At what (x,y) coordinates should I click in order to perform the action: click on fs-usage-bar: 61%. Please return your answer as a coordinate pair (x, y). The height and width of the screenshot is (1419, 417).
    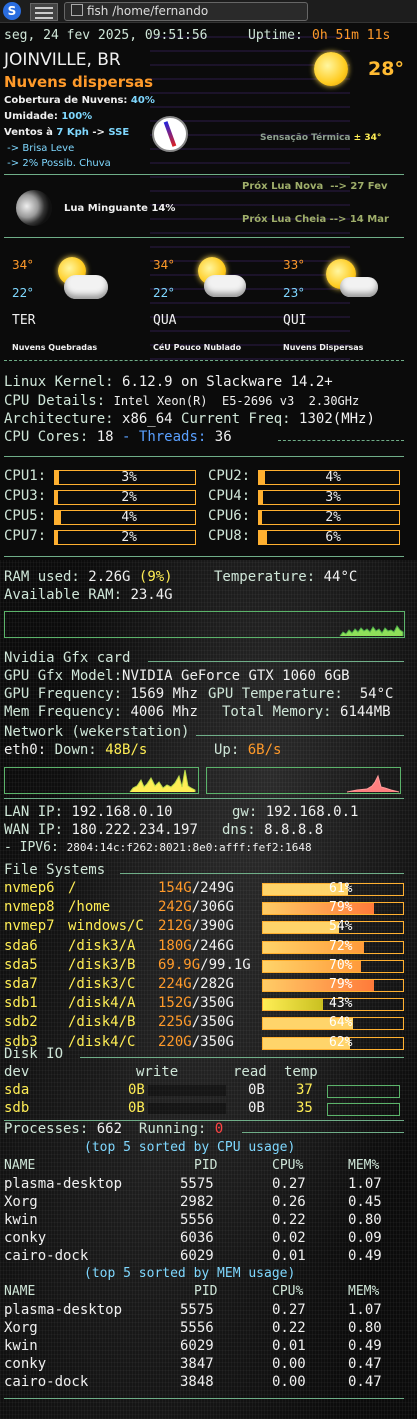
    Looking at the image, I should click on (333, 888).